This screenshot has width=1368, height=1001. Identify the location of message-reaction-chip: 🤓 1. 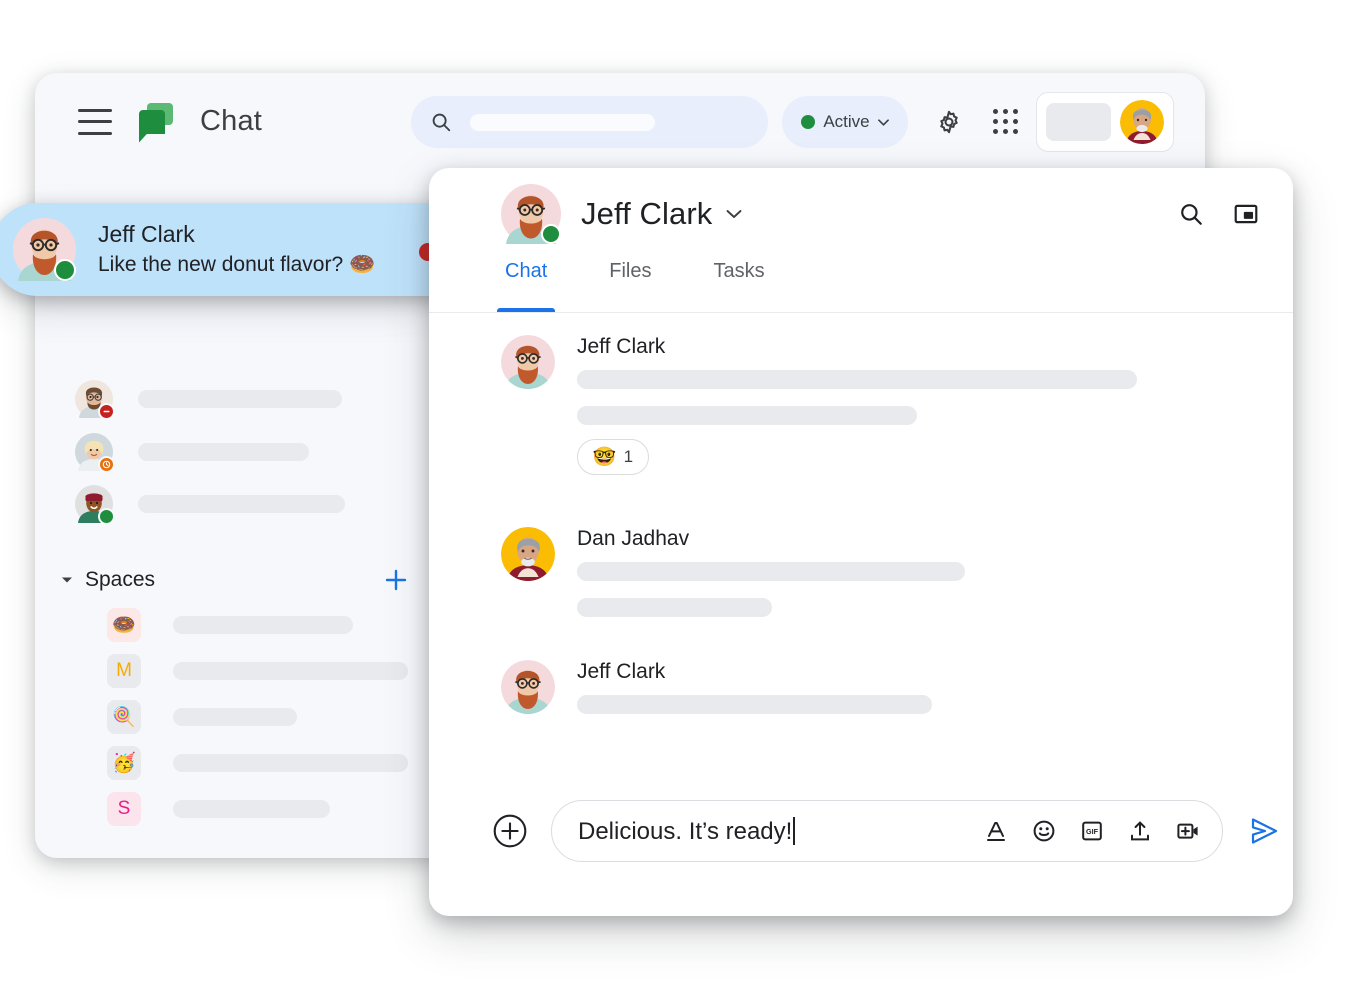
(613, 457).